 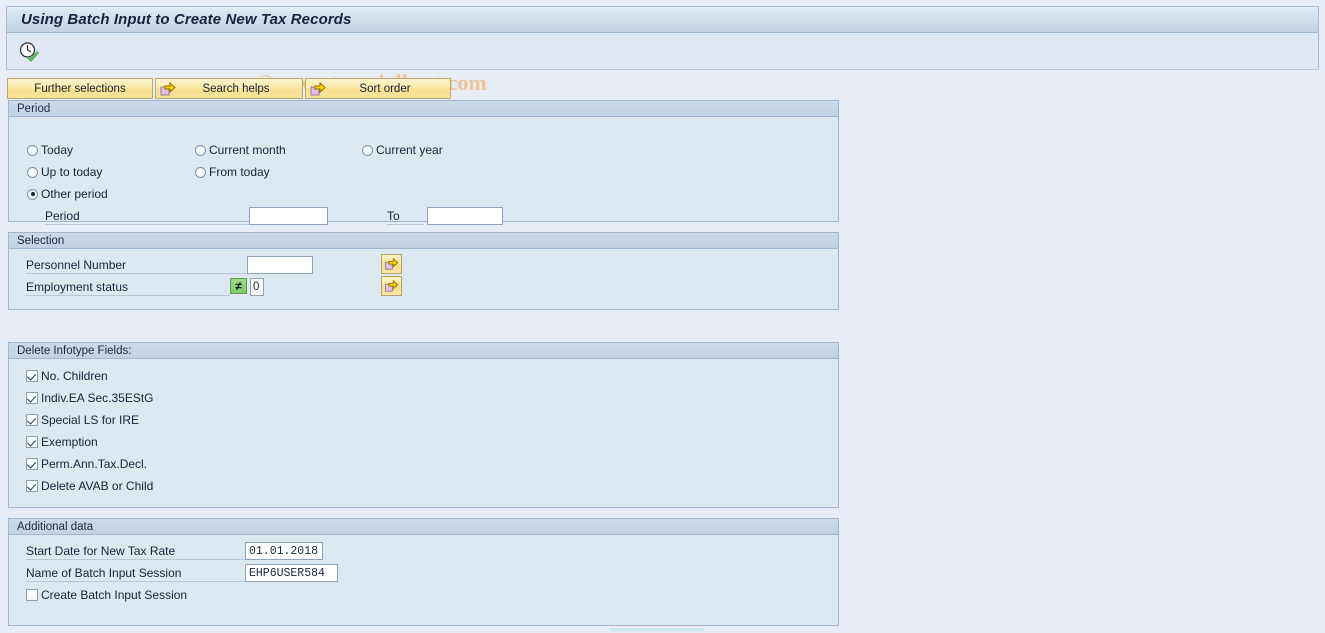 I want to click on checkbox-delete-avab-or-child-control, so click(x=32, y=486).